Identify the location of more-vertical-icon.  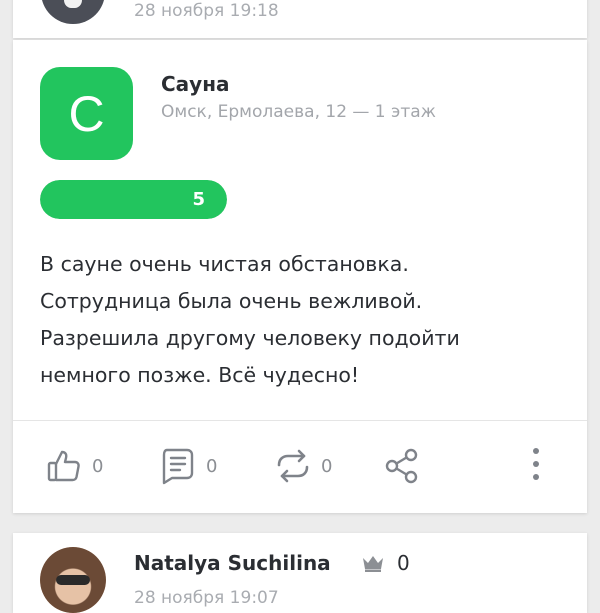
(536, 466).